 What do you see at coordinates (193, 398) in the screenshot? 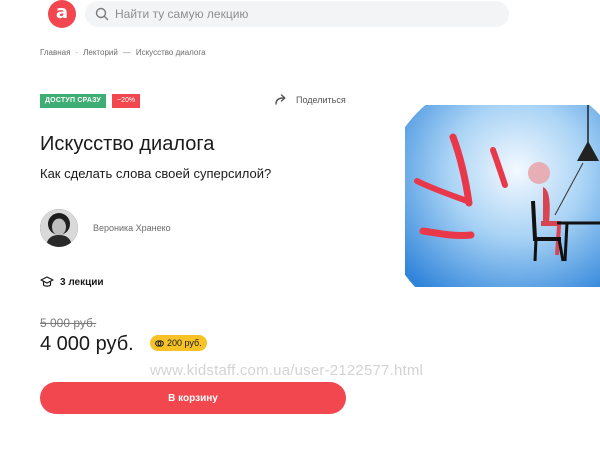
I see `add-to-cart-button: В корзину` at bounding box center [193, 398].